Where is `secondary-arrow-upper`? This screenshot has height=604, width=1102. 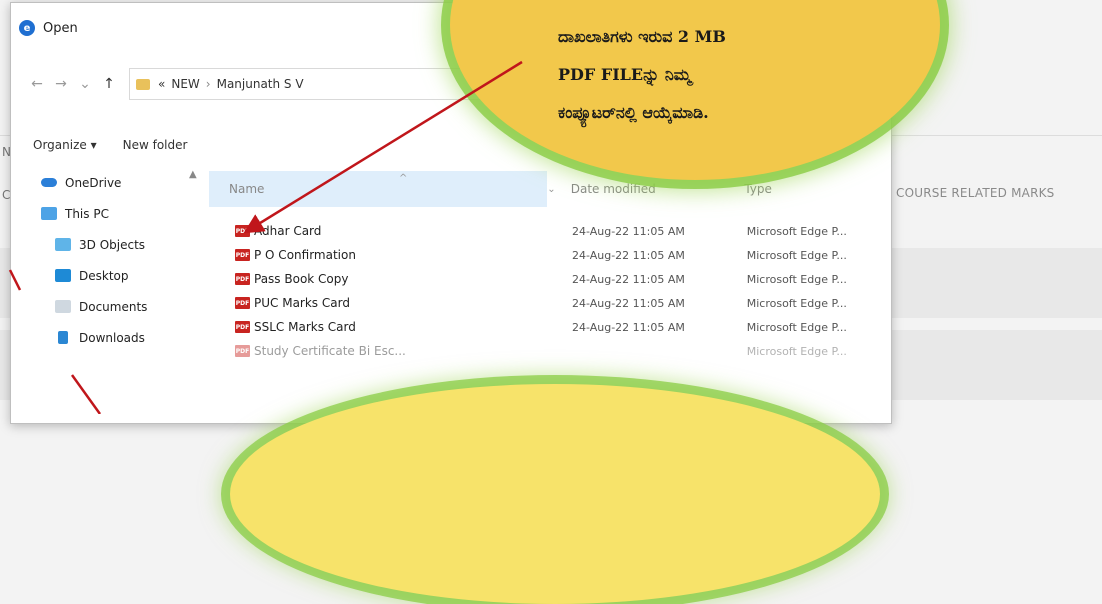 secondary-arrow-upper is located at coordinates (15, 280).